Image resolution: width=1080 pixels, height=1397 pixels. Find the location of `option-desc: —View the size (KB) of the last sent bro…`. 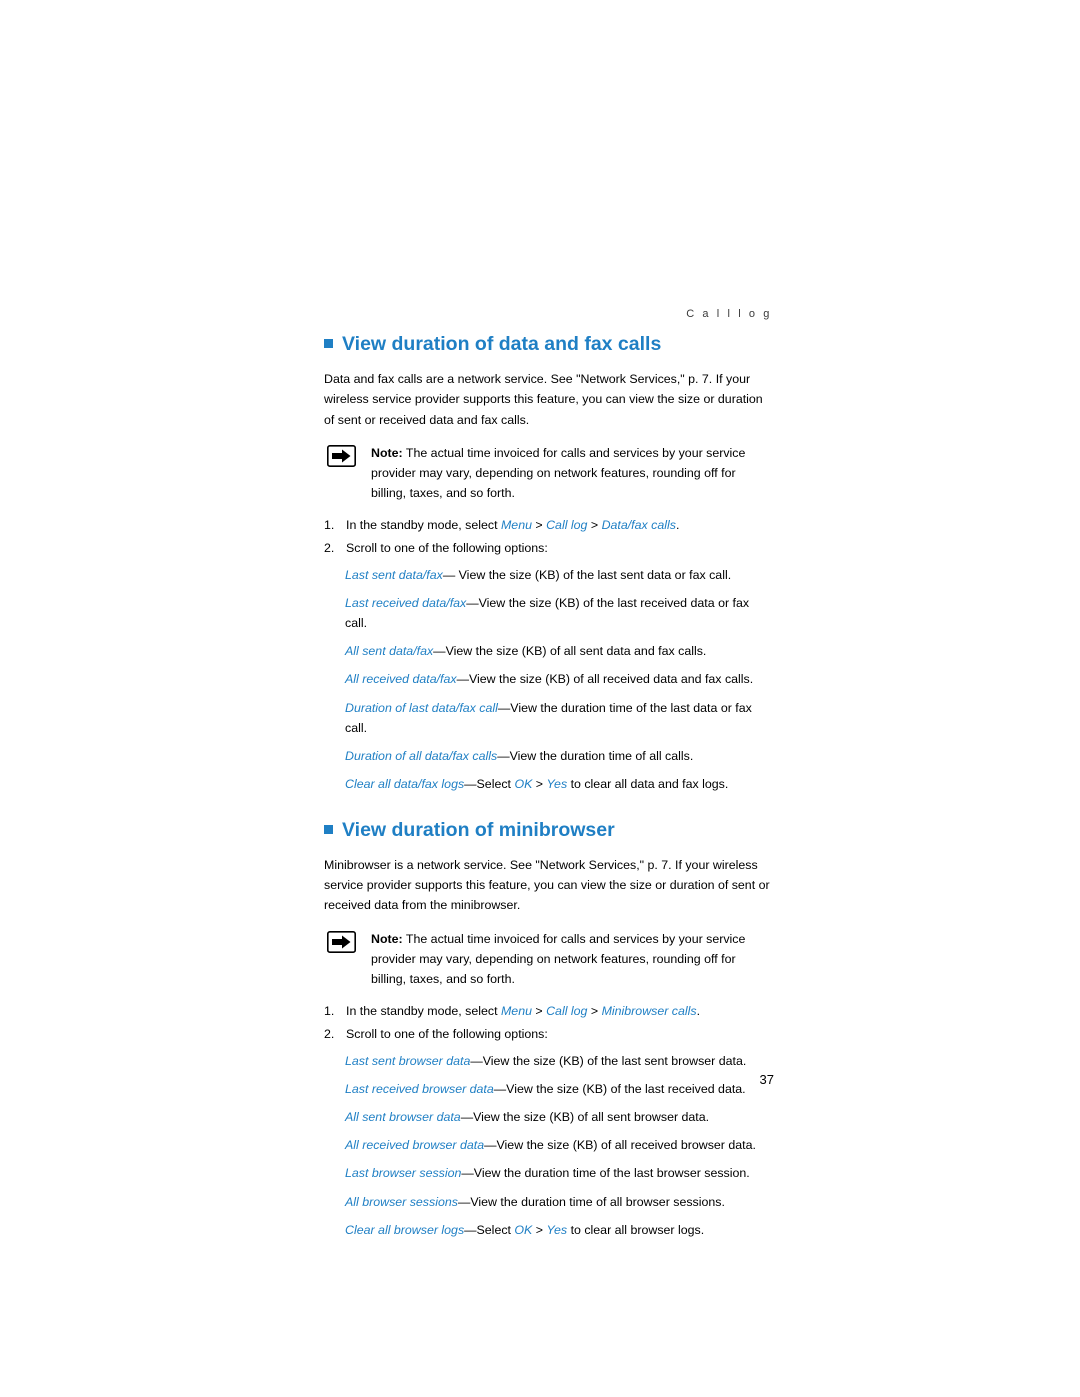

option-desc: —View the size (KB) of the last sent bro… is located at coordinates (608, 1061).